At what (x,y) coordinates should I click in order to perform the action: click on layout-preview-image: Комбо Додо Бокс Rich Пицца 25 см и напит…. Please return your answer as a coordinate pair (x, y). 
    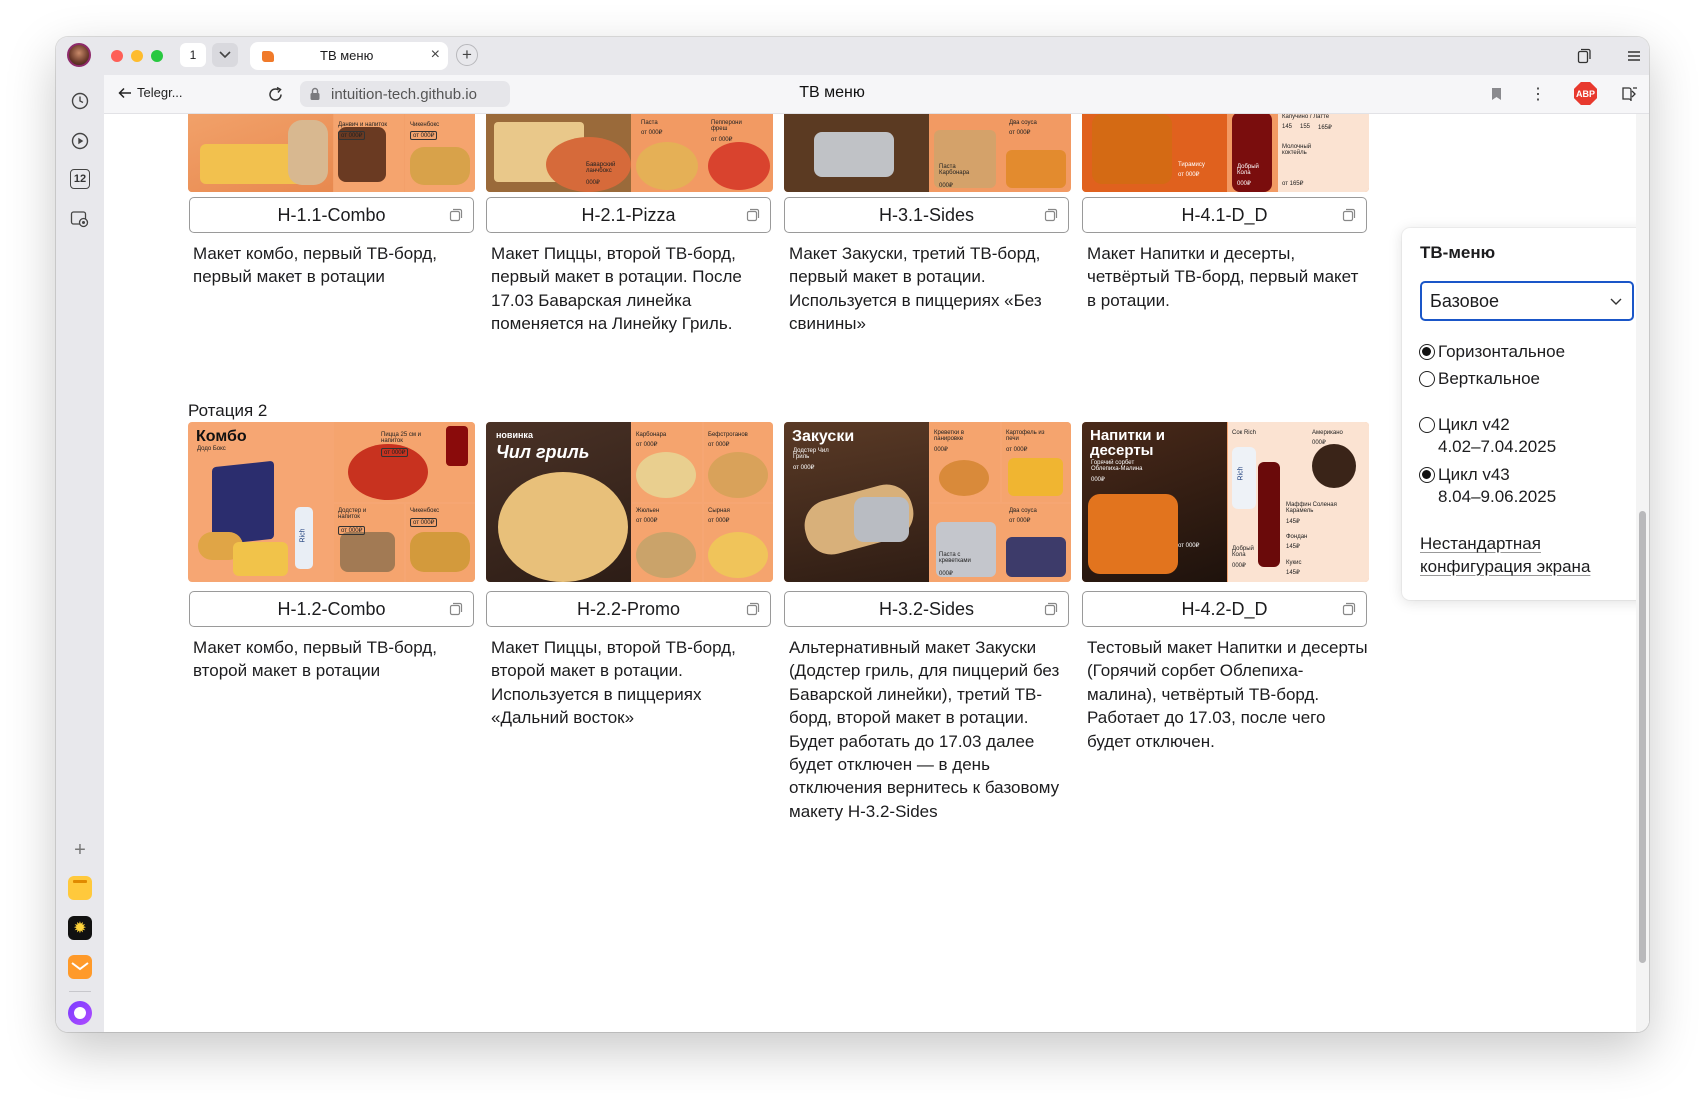
    Looking at the image, I should click on (331, 502).